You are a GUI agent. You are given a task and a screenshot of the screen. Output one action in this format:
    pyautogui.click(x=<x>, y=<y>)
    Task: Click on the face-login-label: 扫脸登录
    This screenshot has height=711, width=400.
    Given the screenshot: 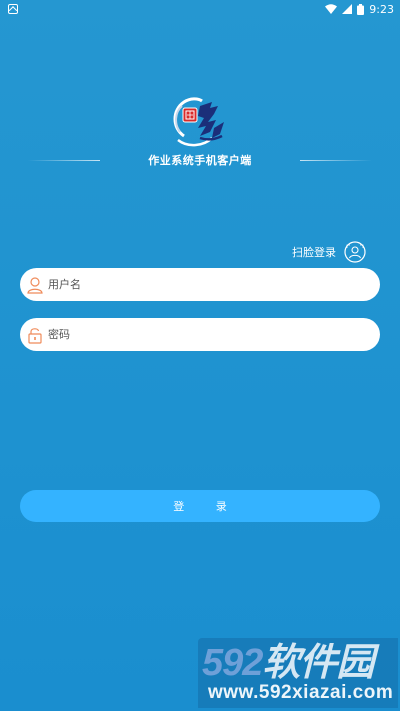 What is the action you would take?
    pyautogui.click(x=314, y=252)
    